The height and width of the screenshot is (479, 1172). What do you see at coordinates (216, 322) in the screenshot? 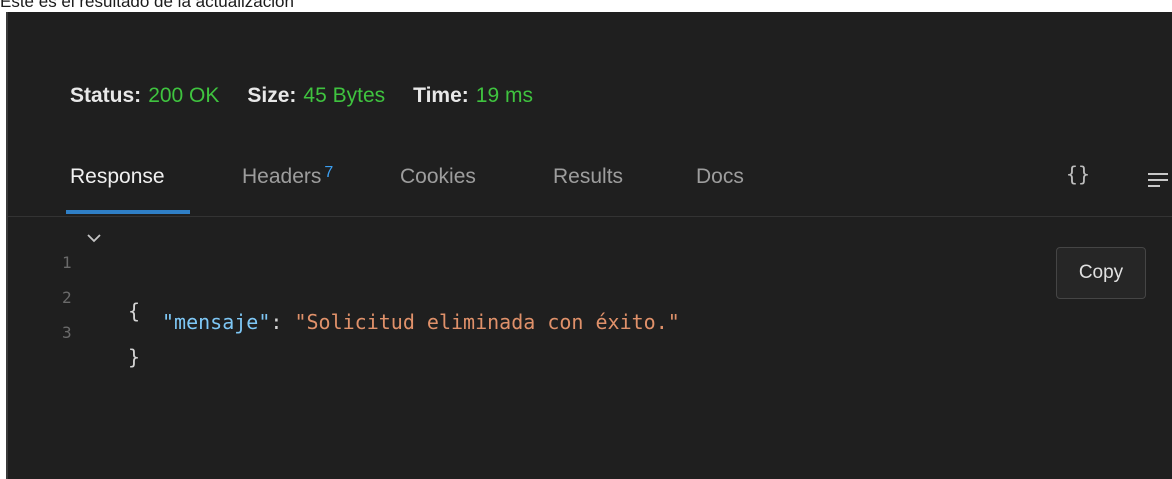
I see `json-key: "mensaje"` at bounding box center [216, 322].